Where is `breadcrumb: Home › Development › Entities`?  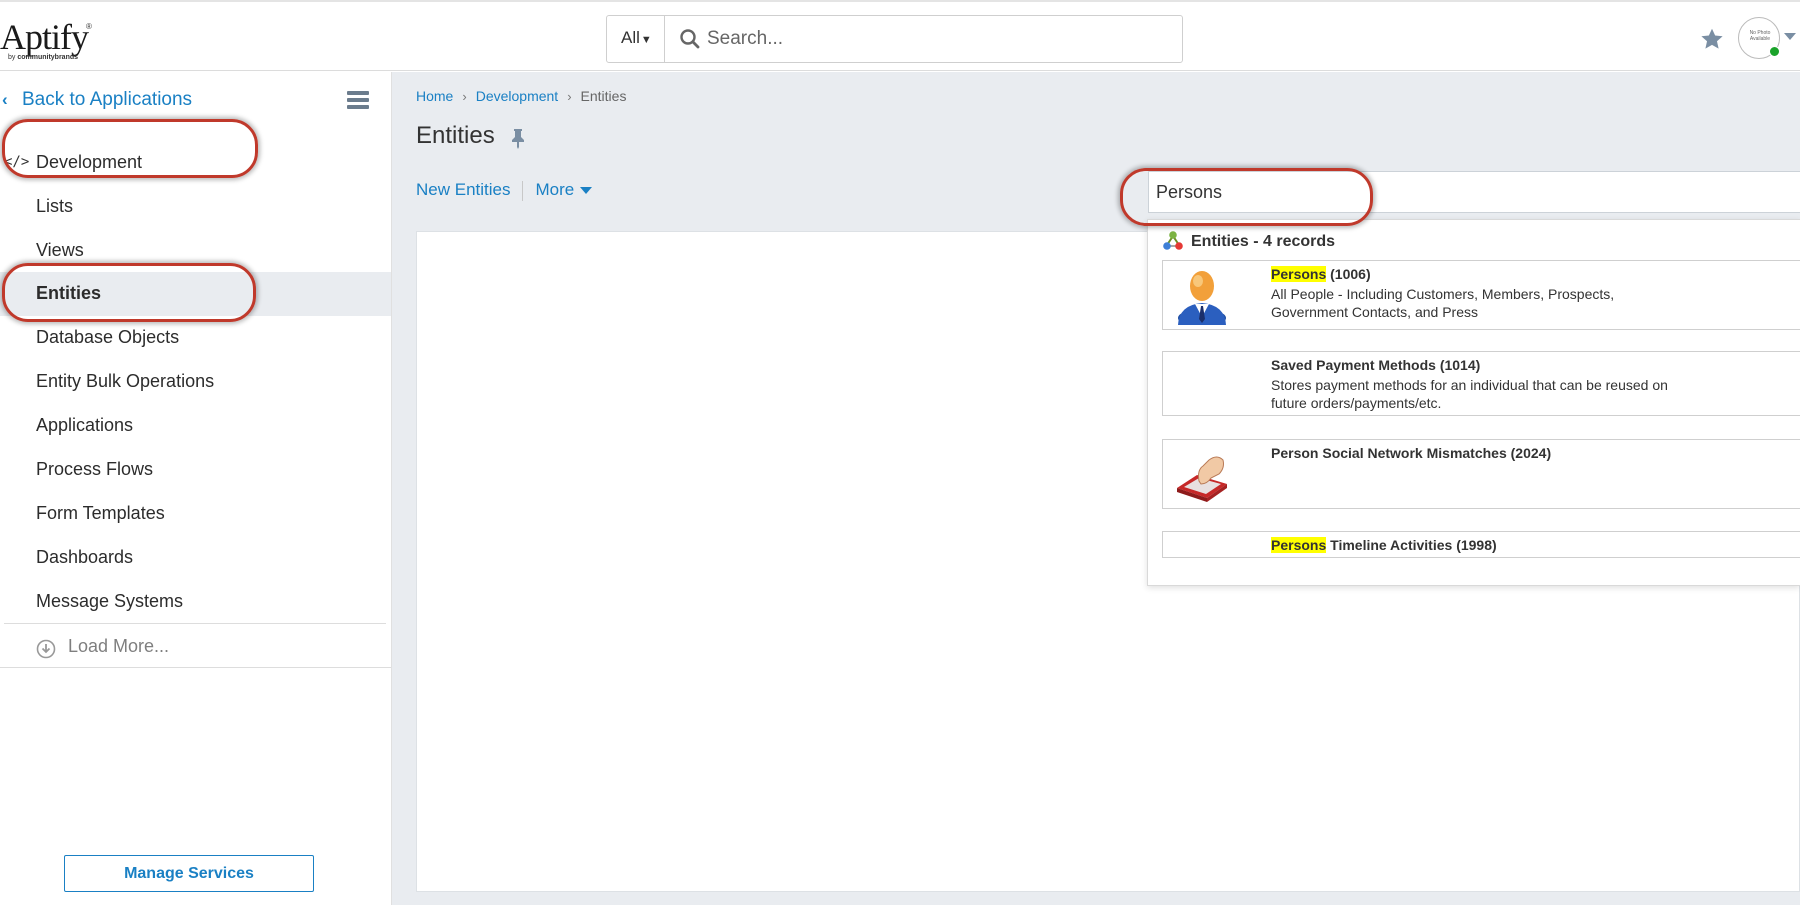
breadcrumb: Home › Development › Entities is located at coordinates (521, 96).